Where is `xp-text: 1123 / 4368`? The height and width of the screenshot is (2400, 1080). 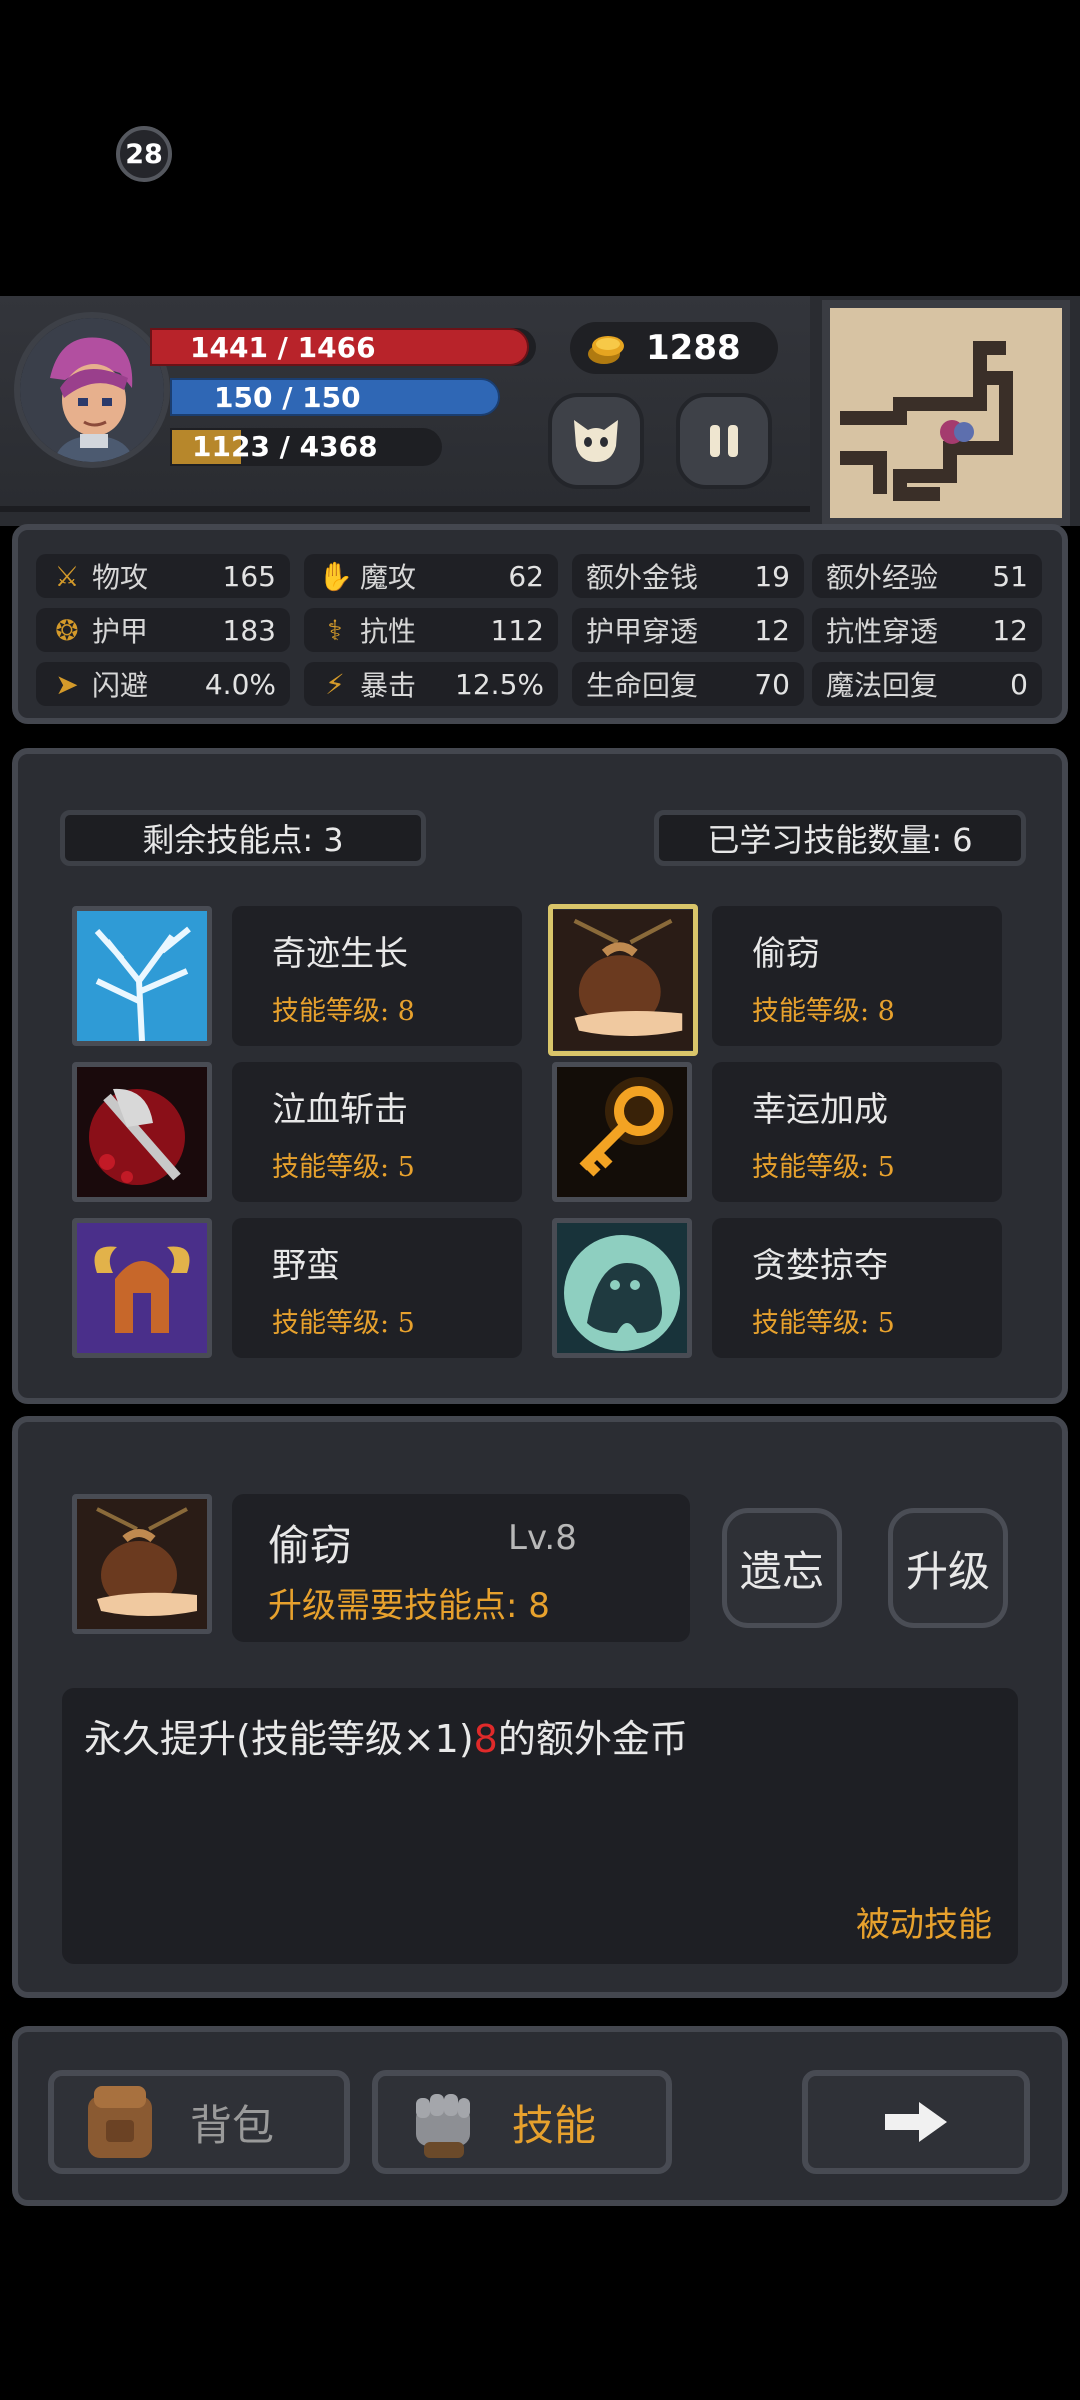
xp-text: 1123 / 4368 is located at coordinates (285, 446).